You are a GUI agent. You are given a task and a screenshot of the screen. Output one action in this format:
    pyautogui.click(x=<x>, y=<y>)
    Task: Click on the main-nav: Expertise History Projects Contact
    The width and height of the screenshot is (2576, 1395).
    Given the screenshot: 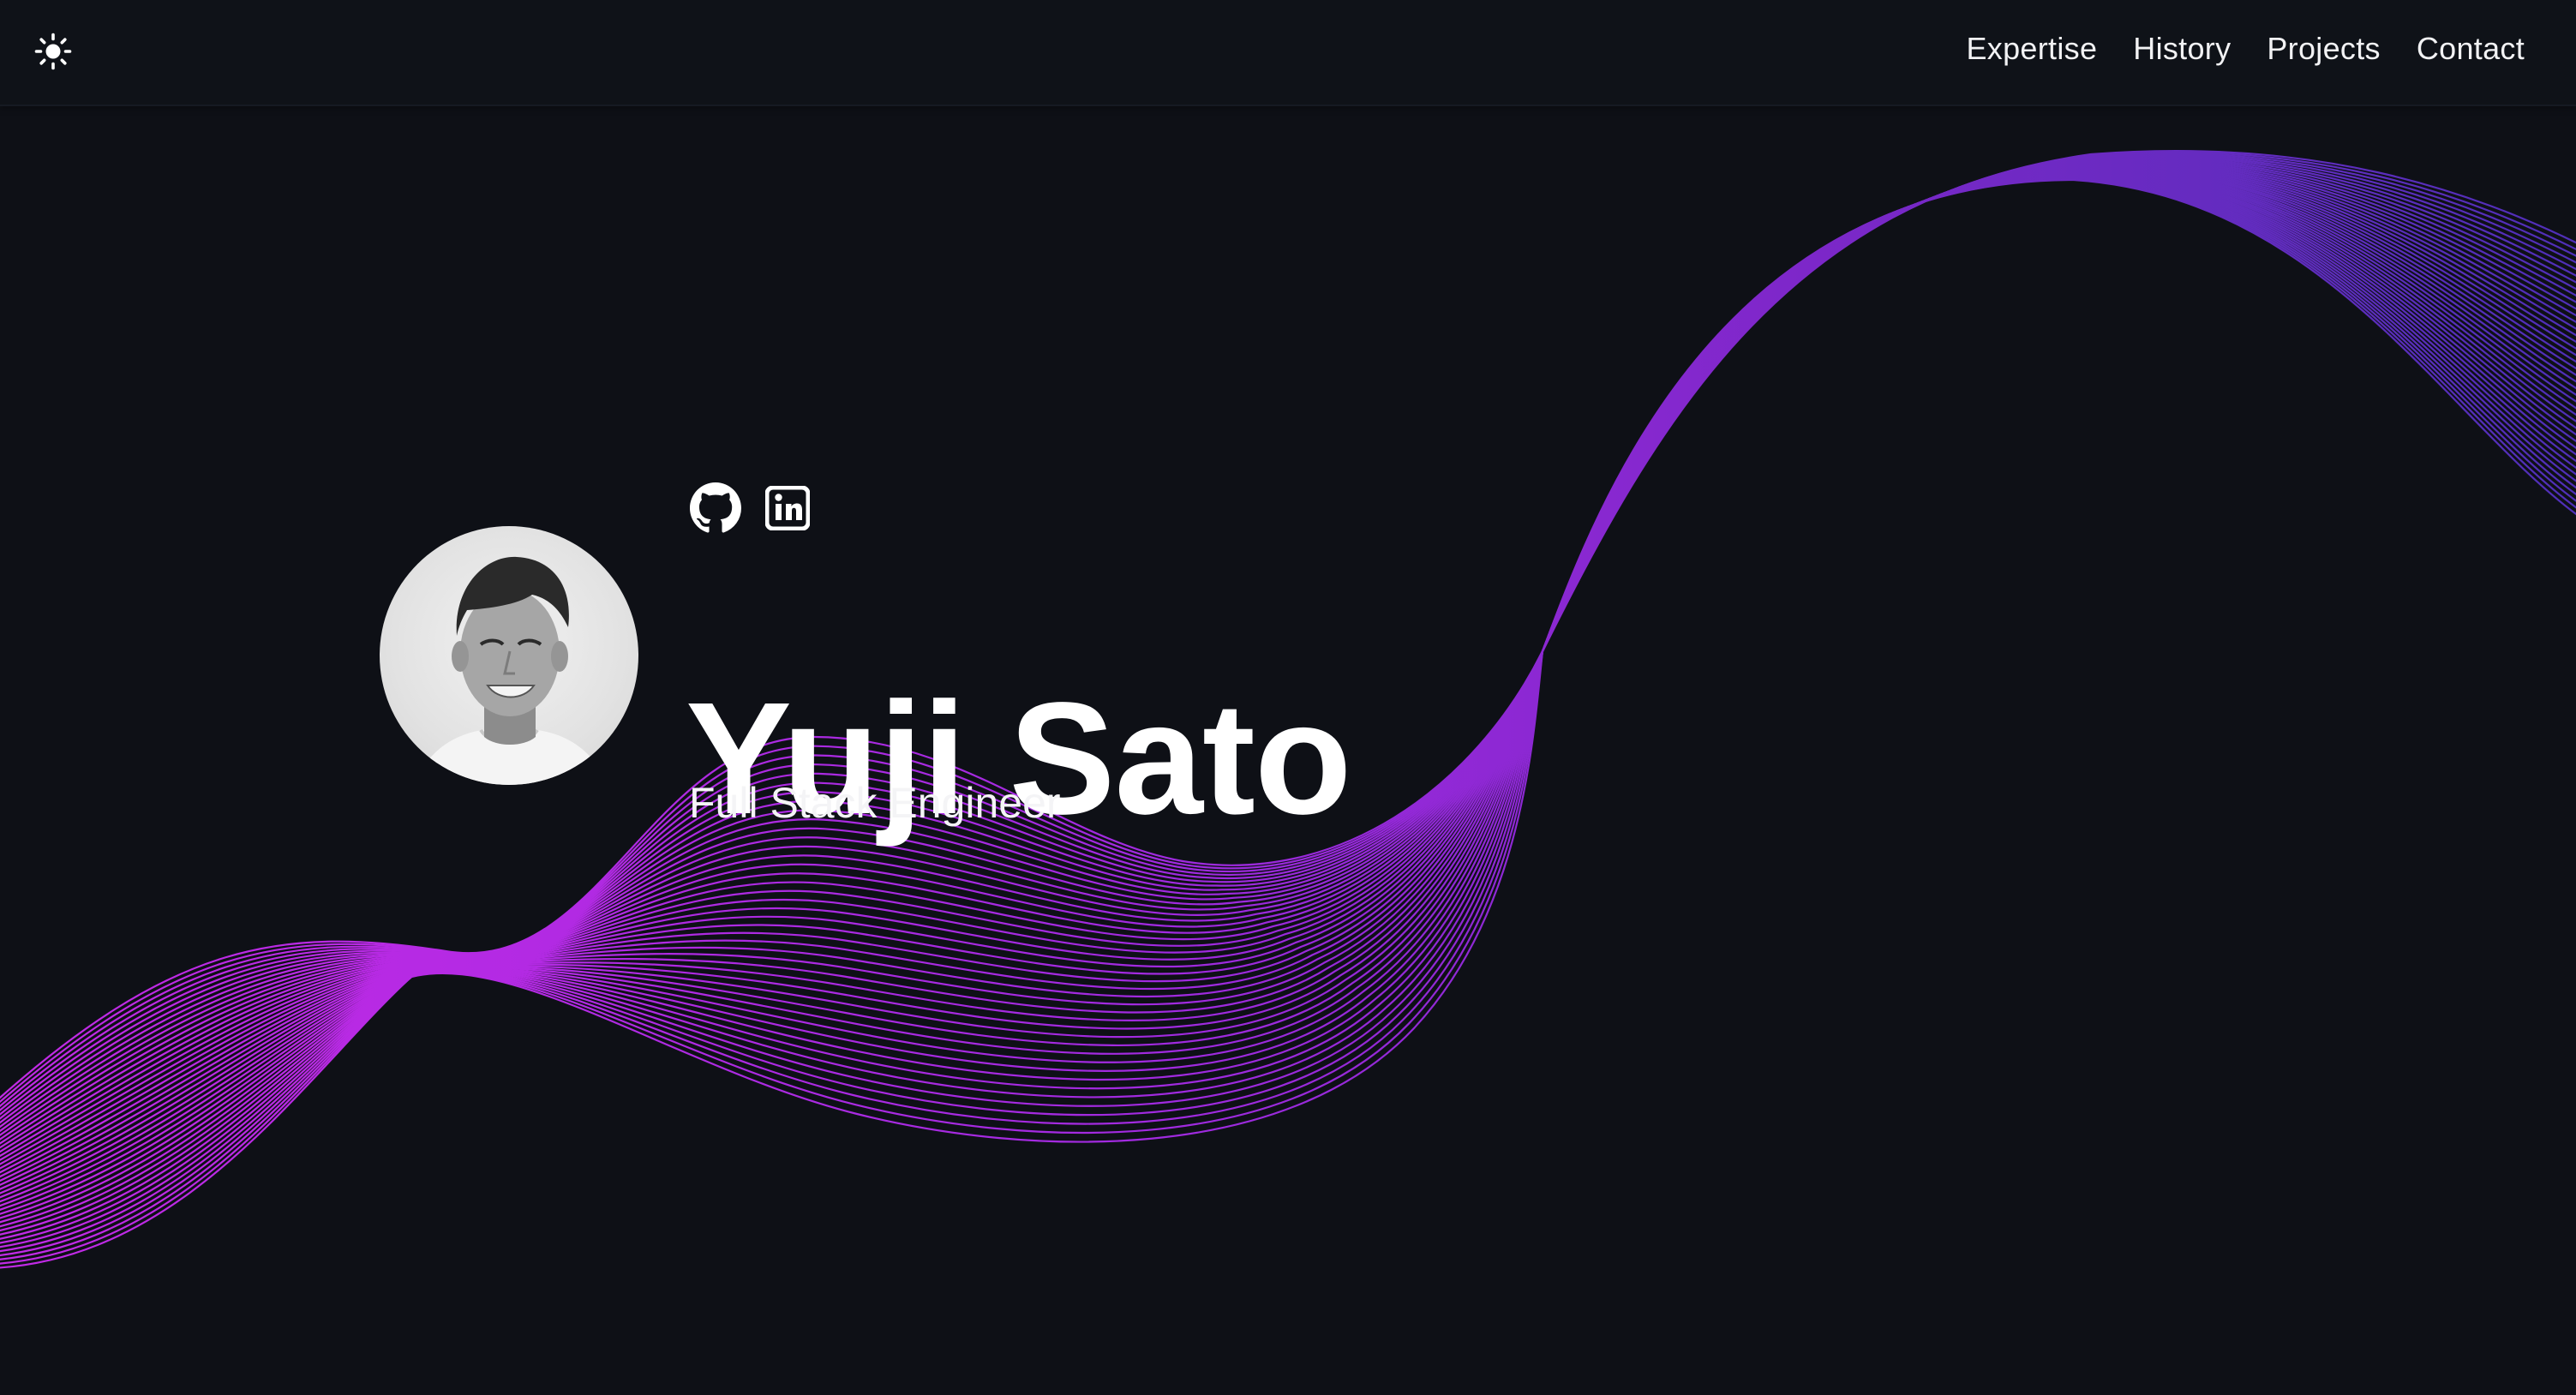 What is the action you would take?
    pyautogui.click(x=2246, y=49)
    